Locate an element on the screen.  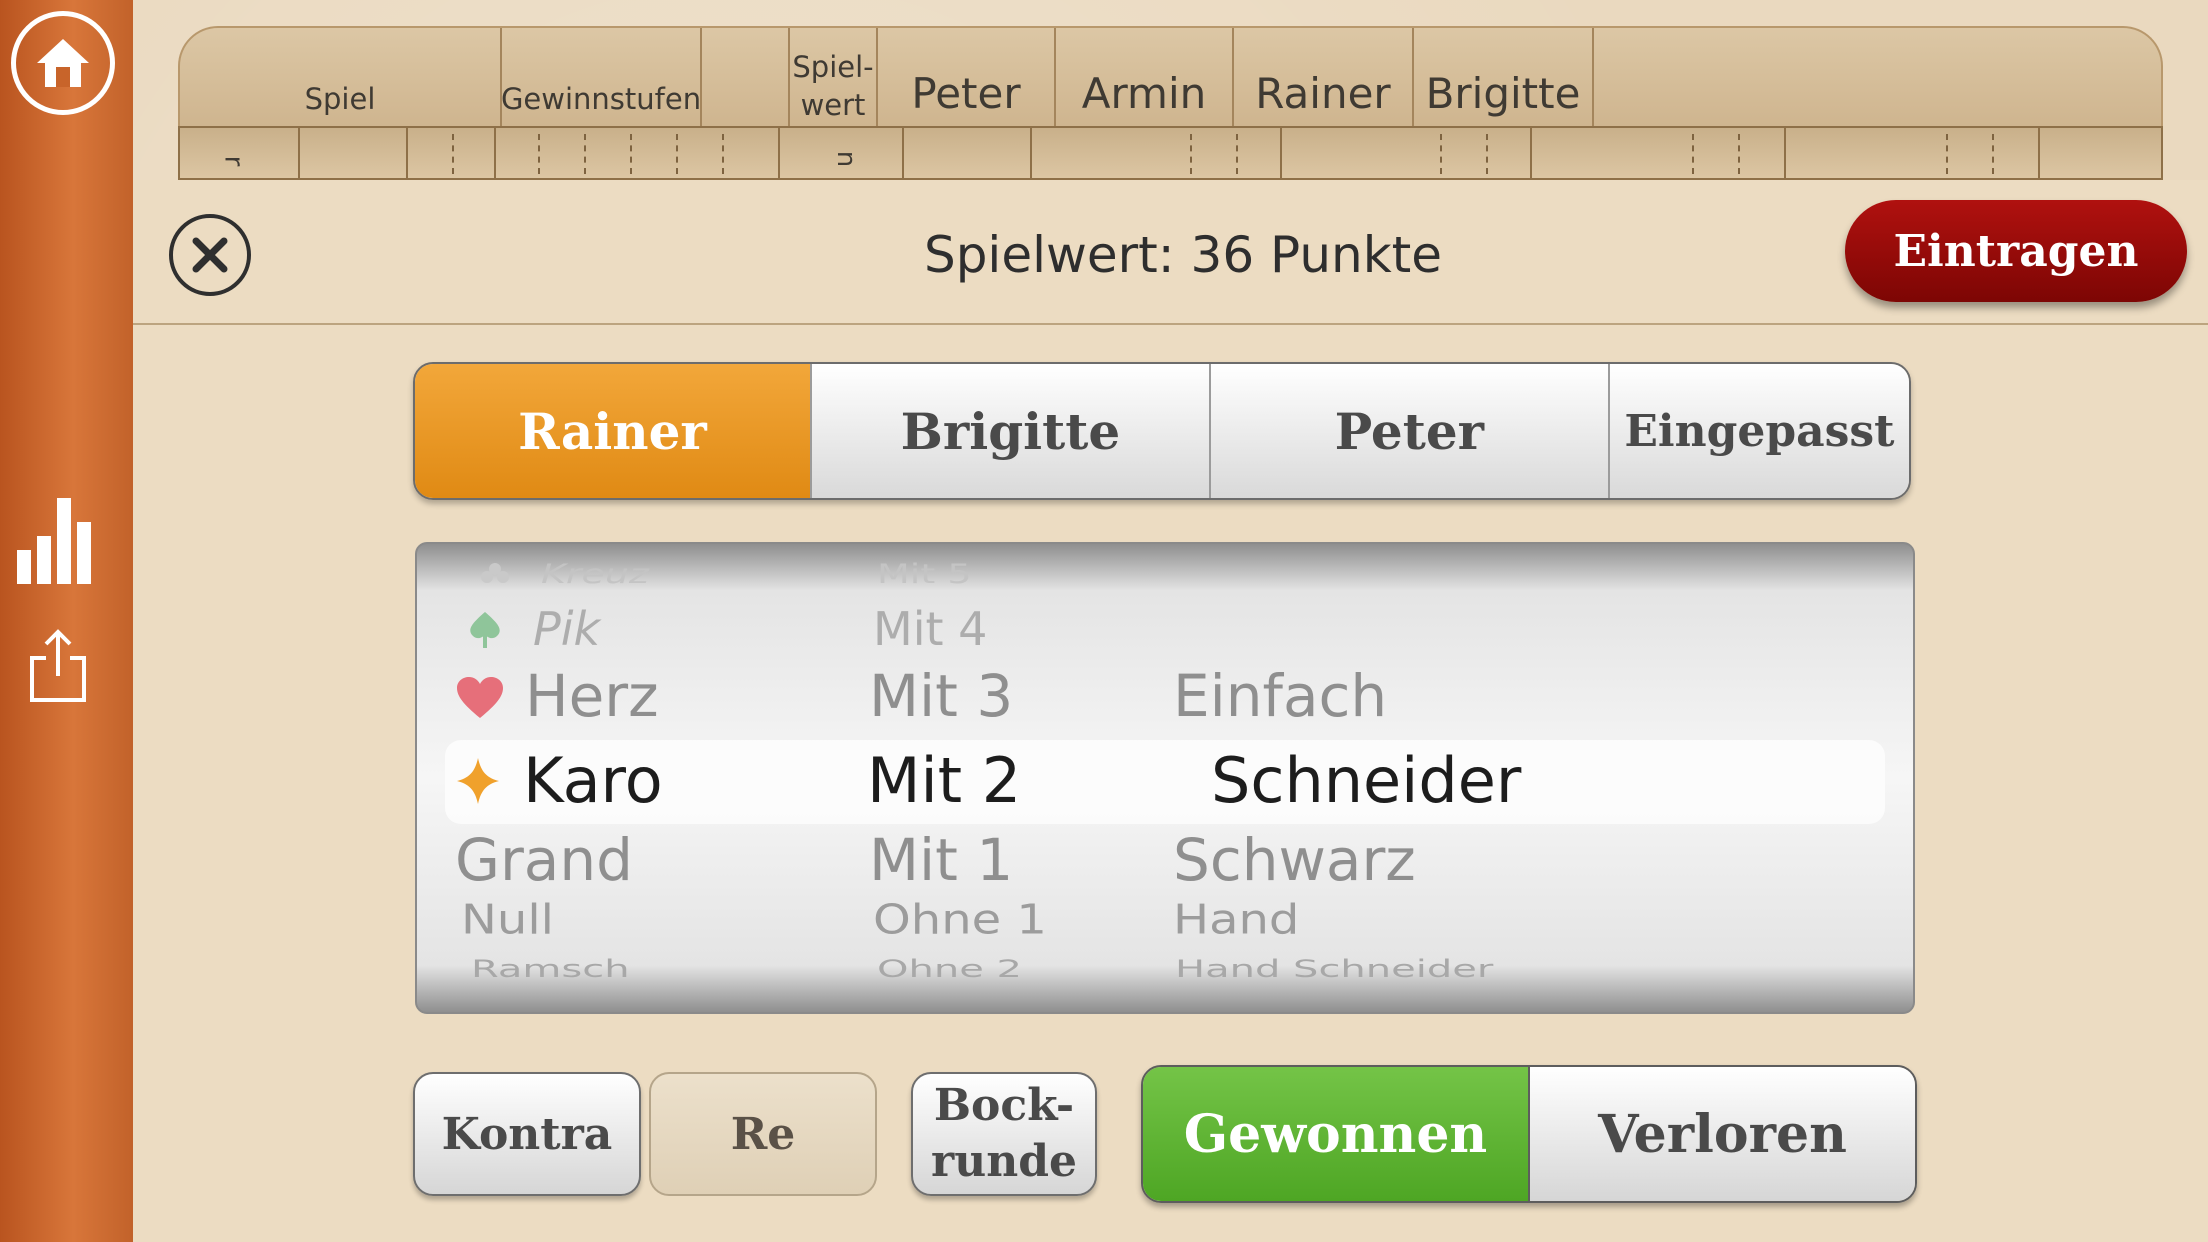
picker-gametype-pik: Pik is located at coordinates (566, 629).